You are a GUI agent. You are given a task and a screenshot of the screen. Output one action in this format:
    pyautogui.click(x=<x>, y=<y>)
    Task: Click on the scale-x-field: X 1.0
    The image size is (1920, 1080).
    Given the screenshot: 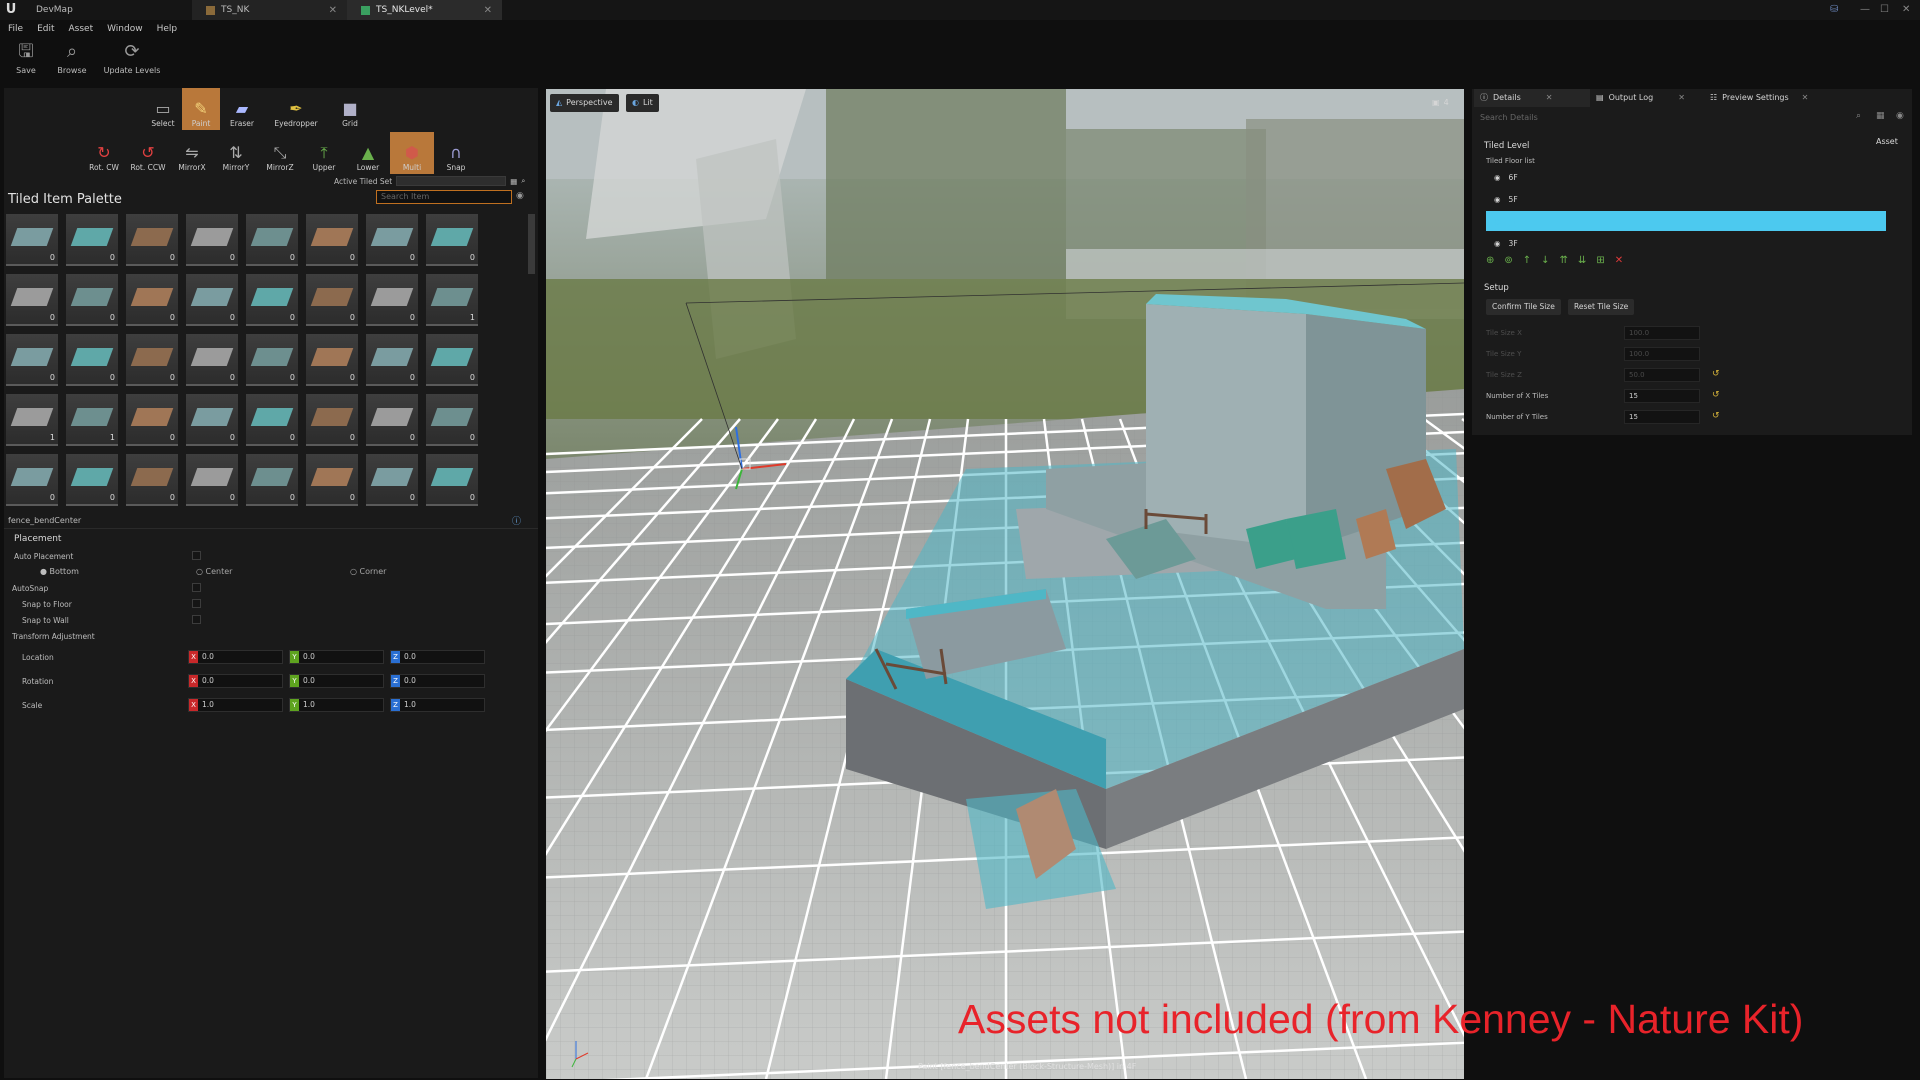 What is the action you would take?
    pyautogui.click(x=235, y=705)
    